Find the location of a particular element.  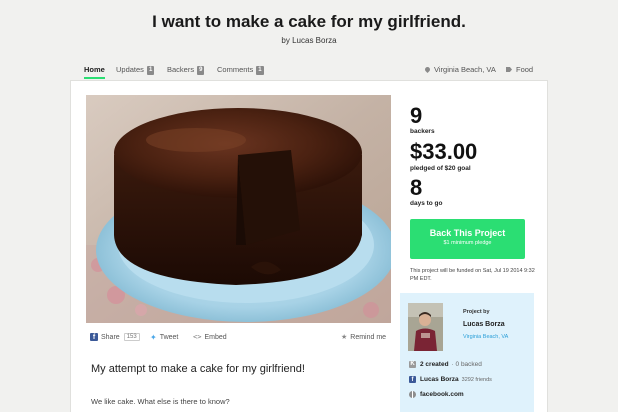

active-tab-indicator is located at coordinates (94, 78).